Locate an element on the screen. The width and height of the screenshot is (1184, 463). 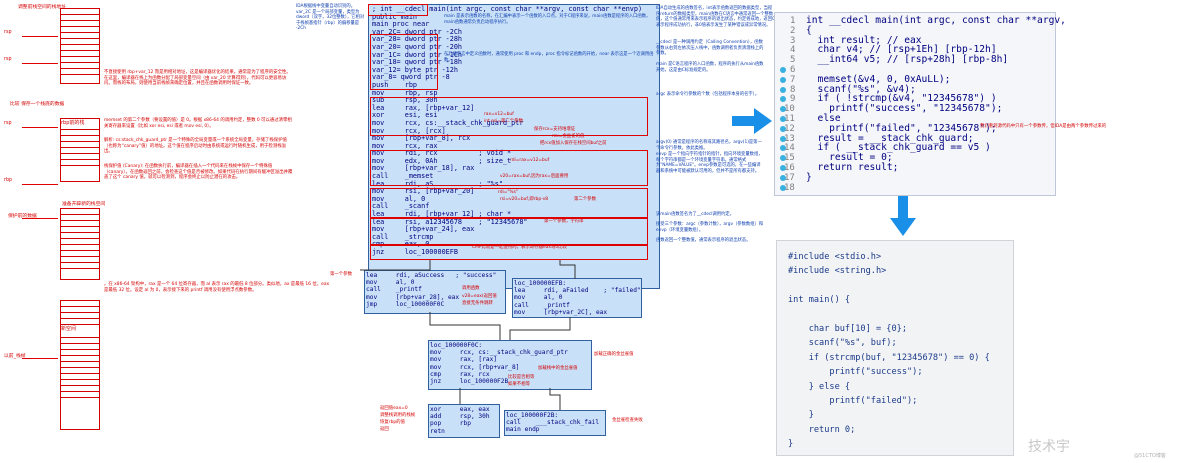
note-argc: argc 表示命令行参数的个数（包括程序本身的名字）。 is located at coordinates (708, 94).